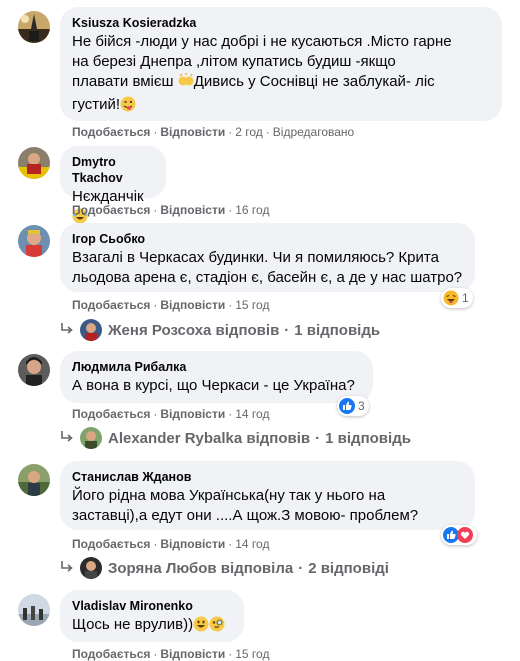 Image resolution: width=520 pixels, height=661 pixels. Describe the element at coordinates (201, 627) in the screenshot. I see `grinning-emoji-icon` at that location.